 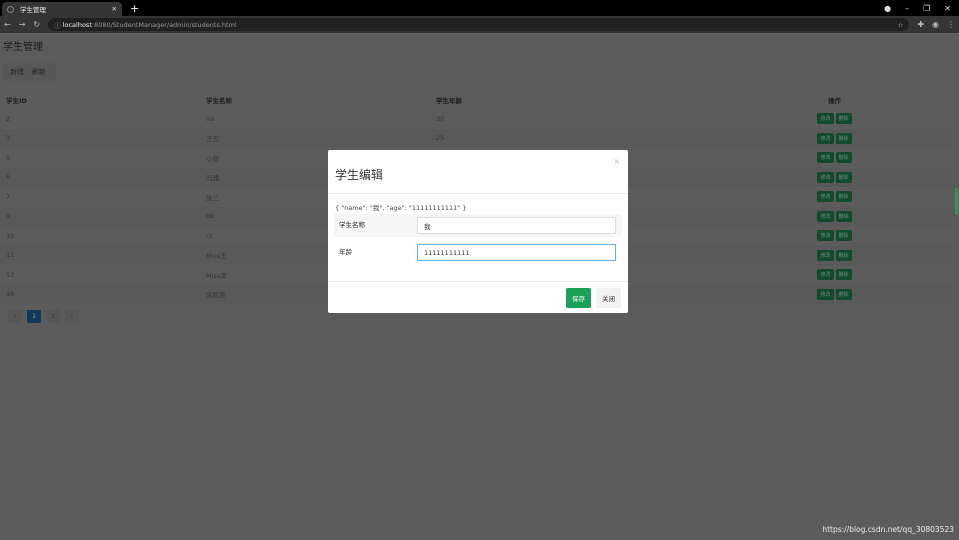 What do you see at coordinates (10, 235) in the screenshot?
I see `cell-id: 10` at bounding box center [10, 235].